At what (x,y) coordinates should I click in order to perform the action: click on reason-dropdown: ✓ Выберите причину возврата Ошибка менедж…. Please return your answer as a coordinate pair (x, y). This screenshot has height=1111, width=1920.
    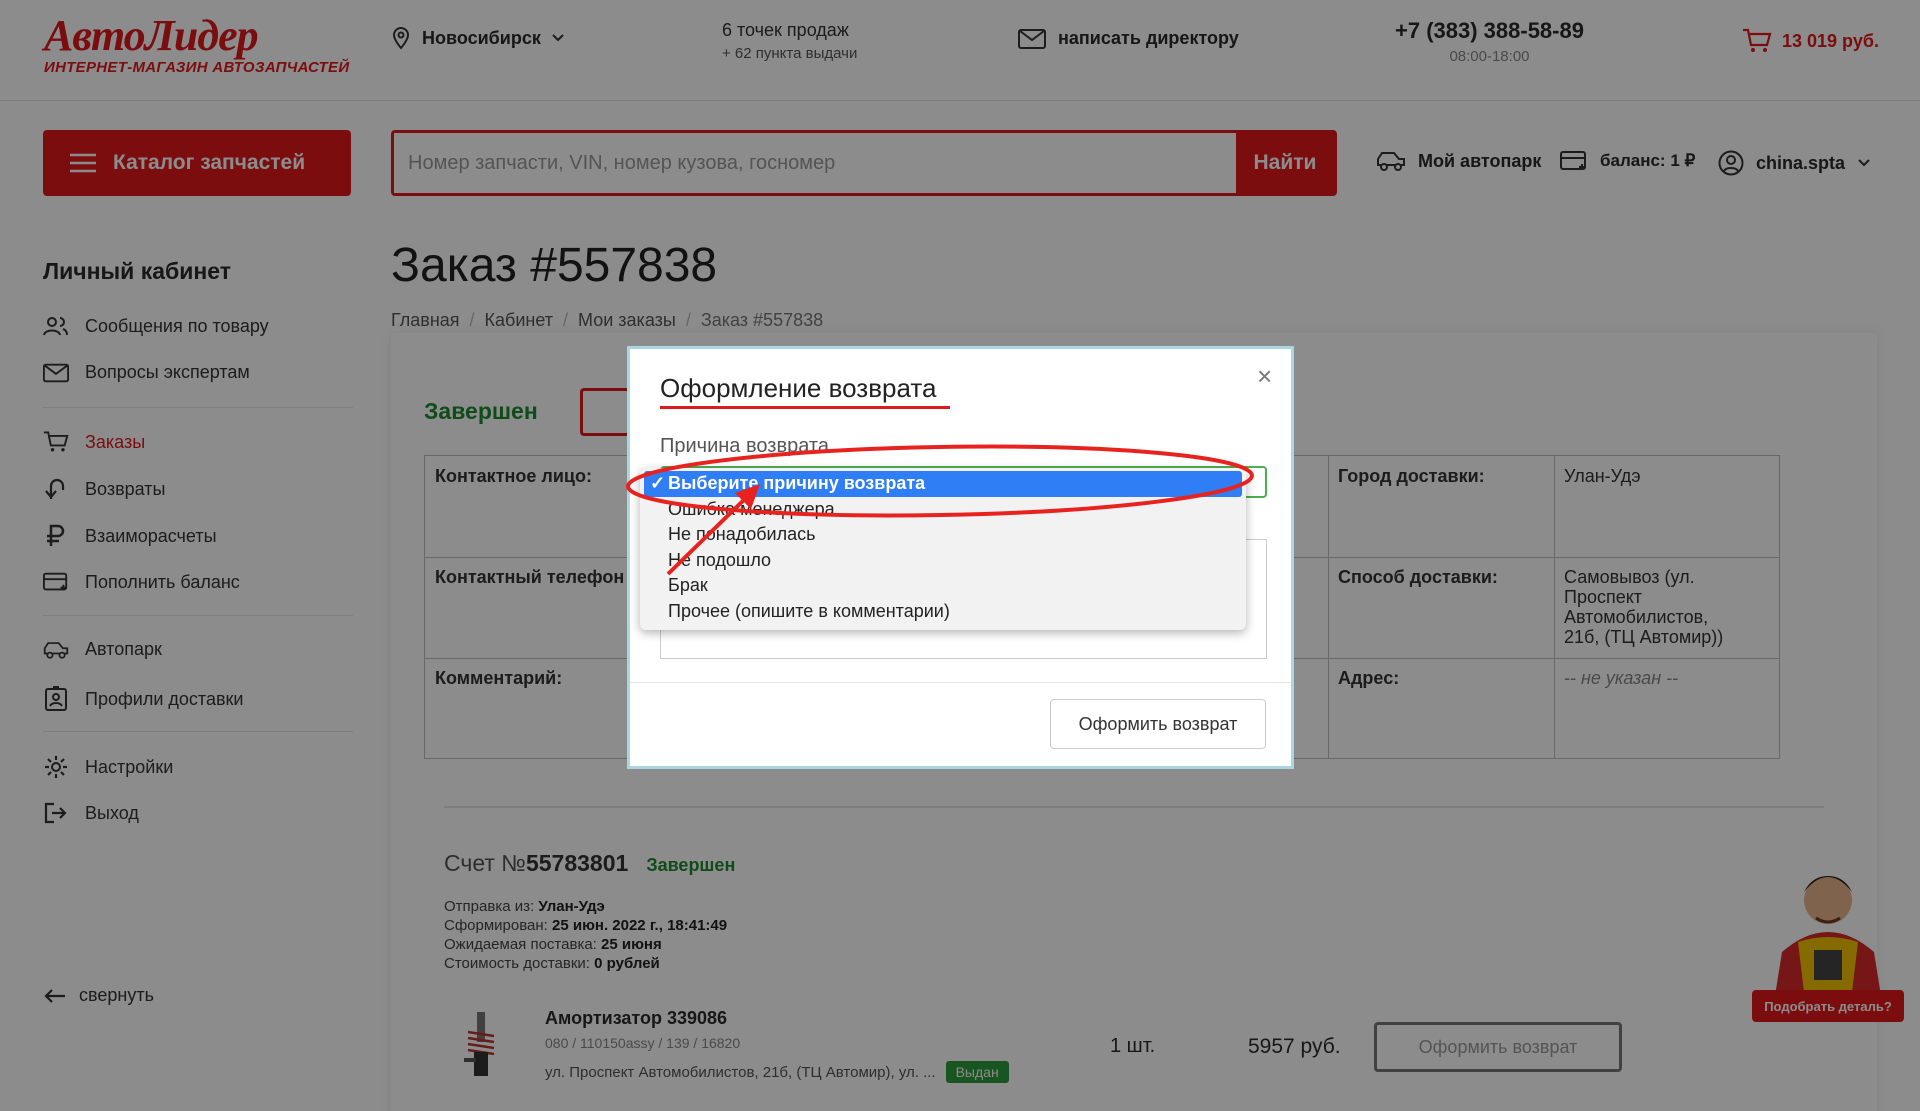
    Looking at the image, I should click on (943, 549).